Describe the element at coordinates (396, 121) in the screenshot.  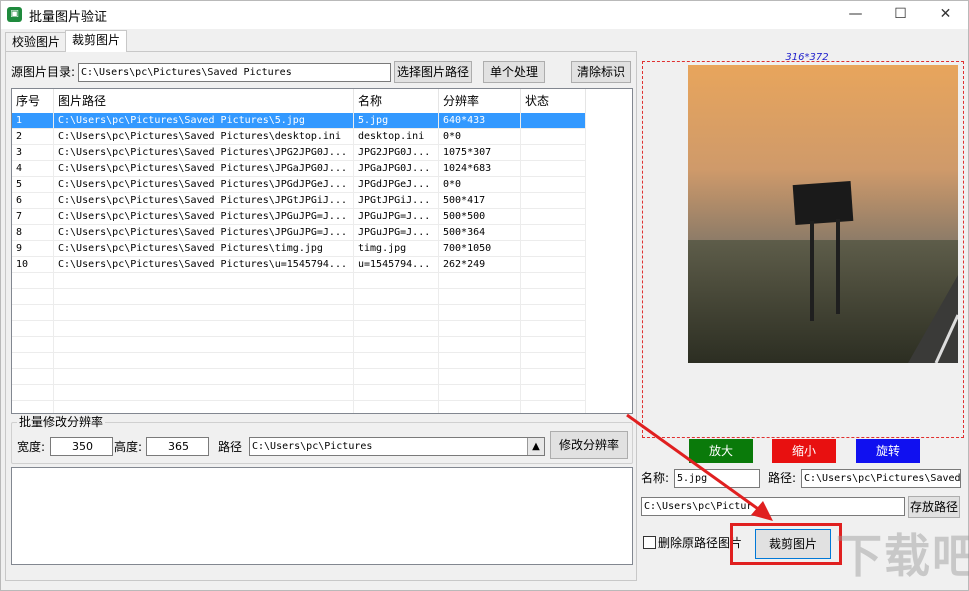
I see `table-cell: 5.jpg` at that location.